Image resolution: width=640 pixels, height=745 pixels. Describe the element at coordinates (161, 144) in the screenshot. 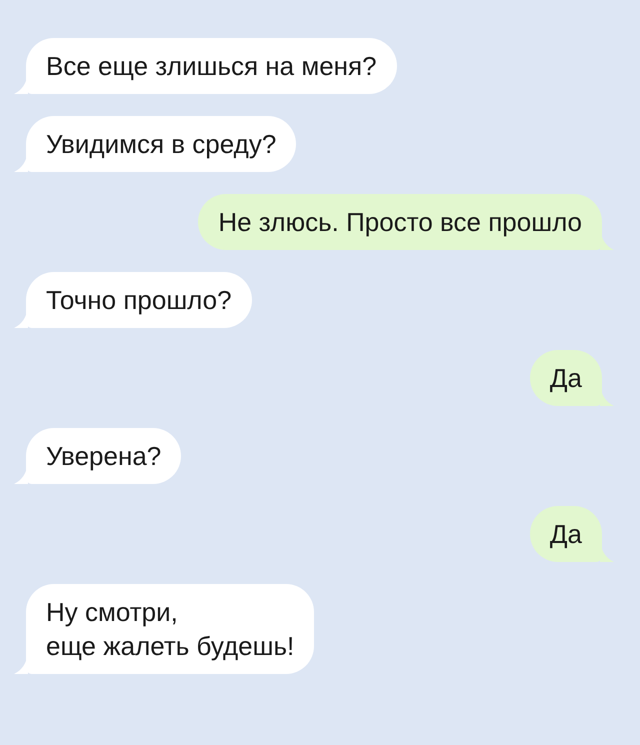

I see `message-bubble: Увидимся в среду?` at that location.